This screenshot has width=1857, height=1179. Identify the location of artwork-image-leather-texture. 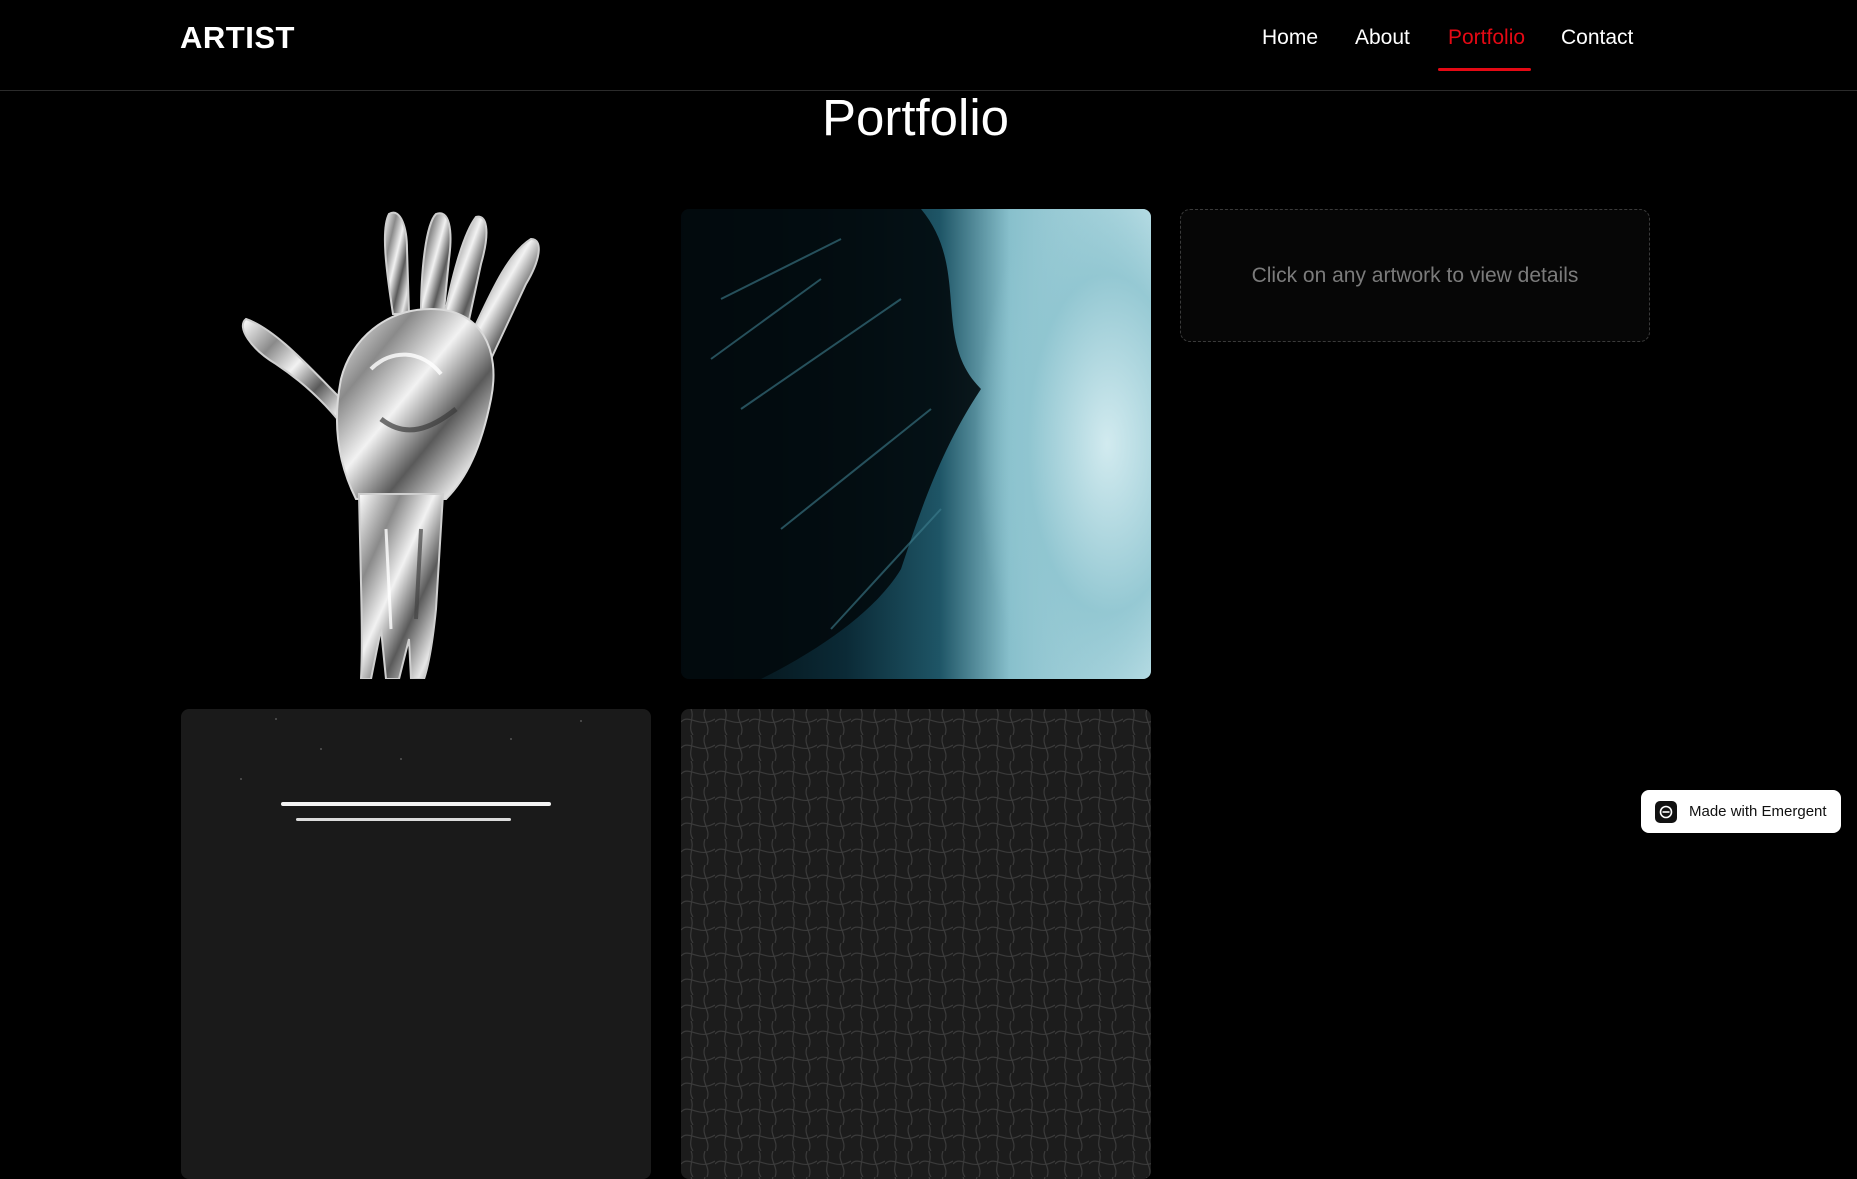
(916, 944).